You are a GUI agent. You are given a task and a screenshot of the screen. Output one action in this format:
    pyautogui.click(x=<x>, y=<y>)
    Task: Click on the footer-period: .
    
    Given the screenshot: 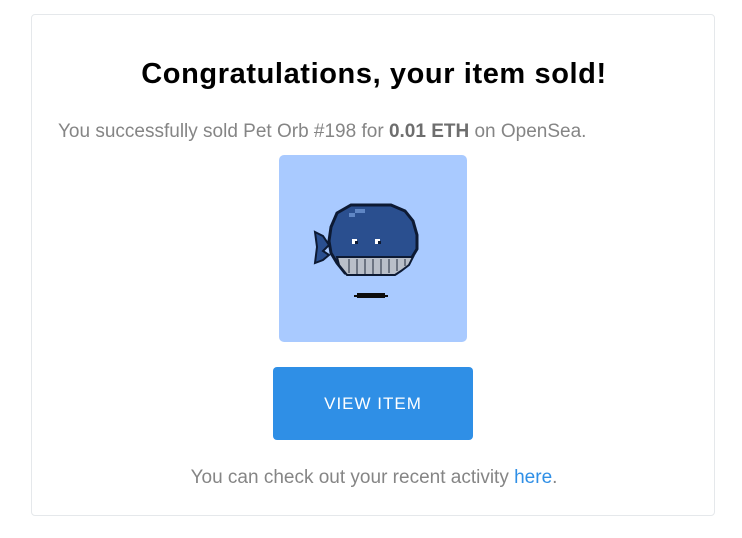 What is the action you would take?
    pyautogui.click(x=555, y=477)
    